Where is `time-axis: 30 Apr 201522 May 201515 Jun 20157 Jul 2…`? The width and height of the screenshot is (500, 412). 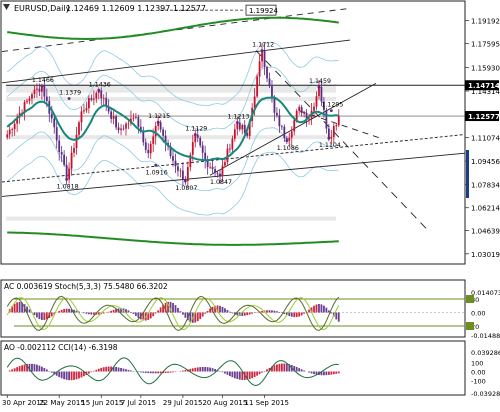
time-axis: 30 Apr 201522 May 201515 Jun 20157 Jul 2… is located at coordinates (145, 401).